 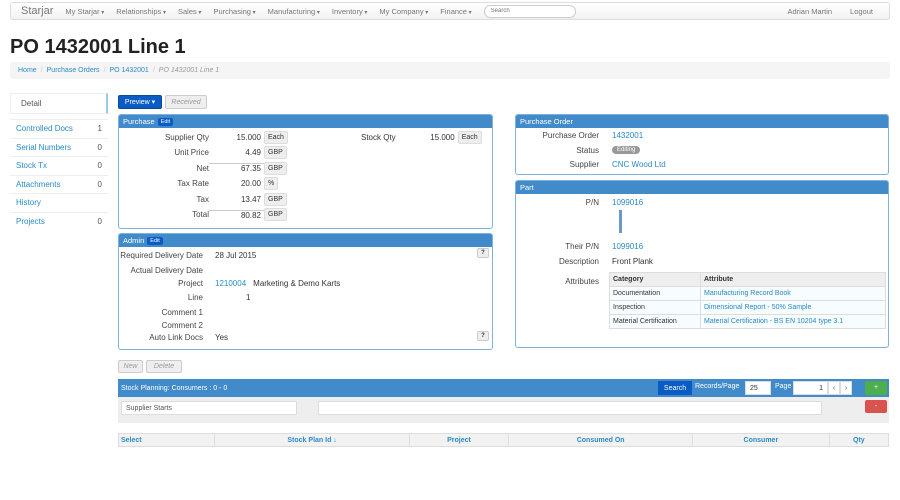 I want to click on sidebar-item-detail: Detail, so click(x=59, y=103).